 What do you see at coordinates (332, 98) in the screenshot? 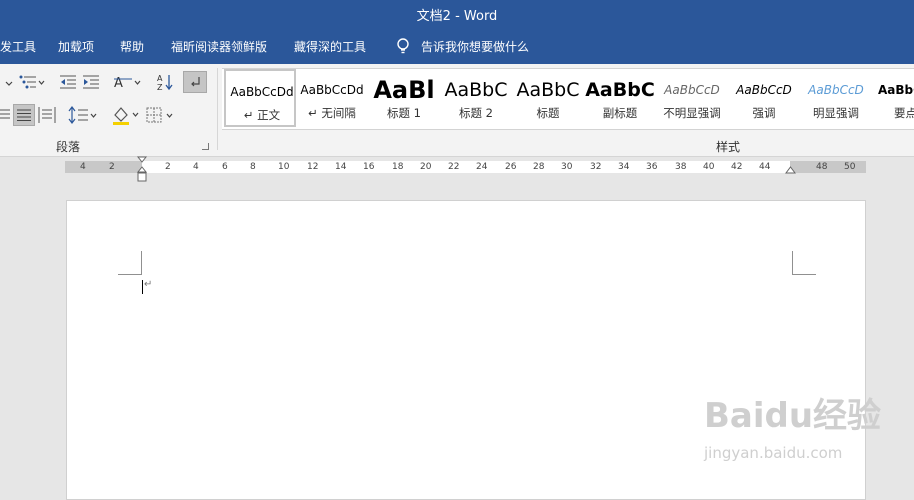
I see `style-no-spacing: AaBbCcDd ↵ 无间隔` at bounding box center [332, 98].